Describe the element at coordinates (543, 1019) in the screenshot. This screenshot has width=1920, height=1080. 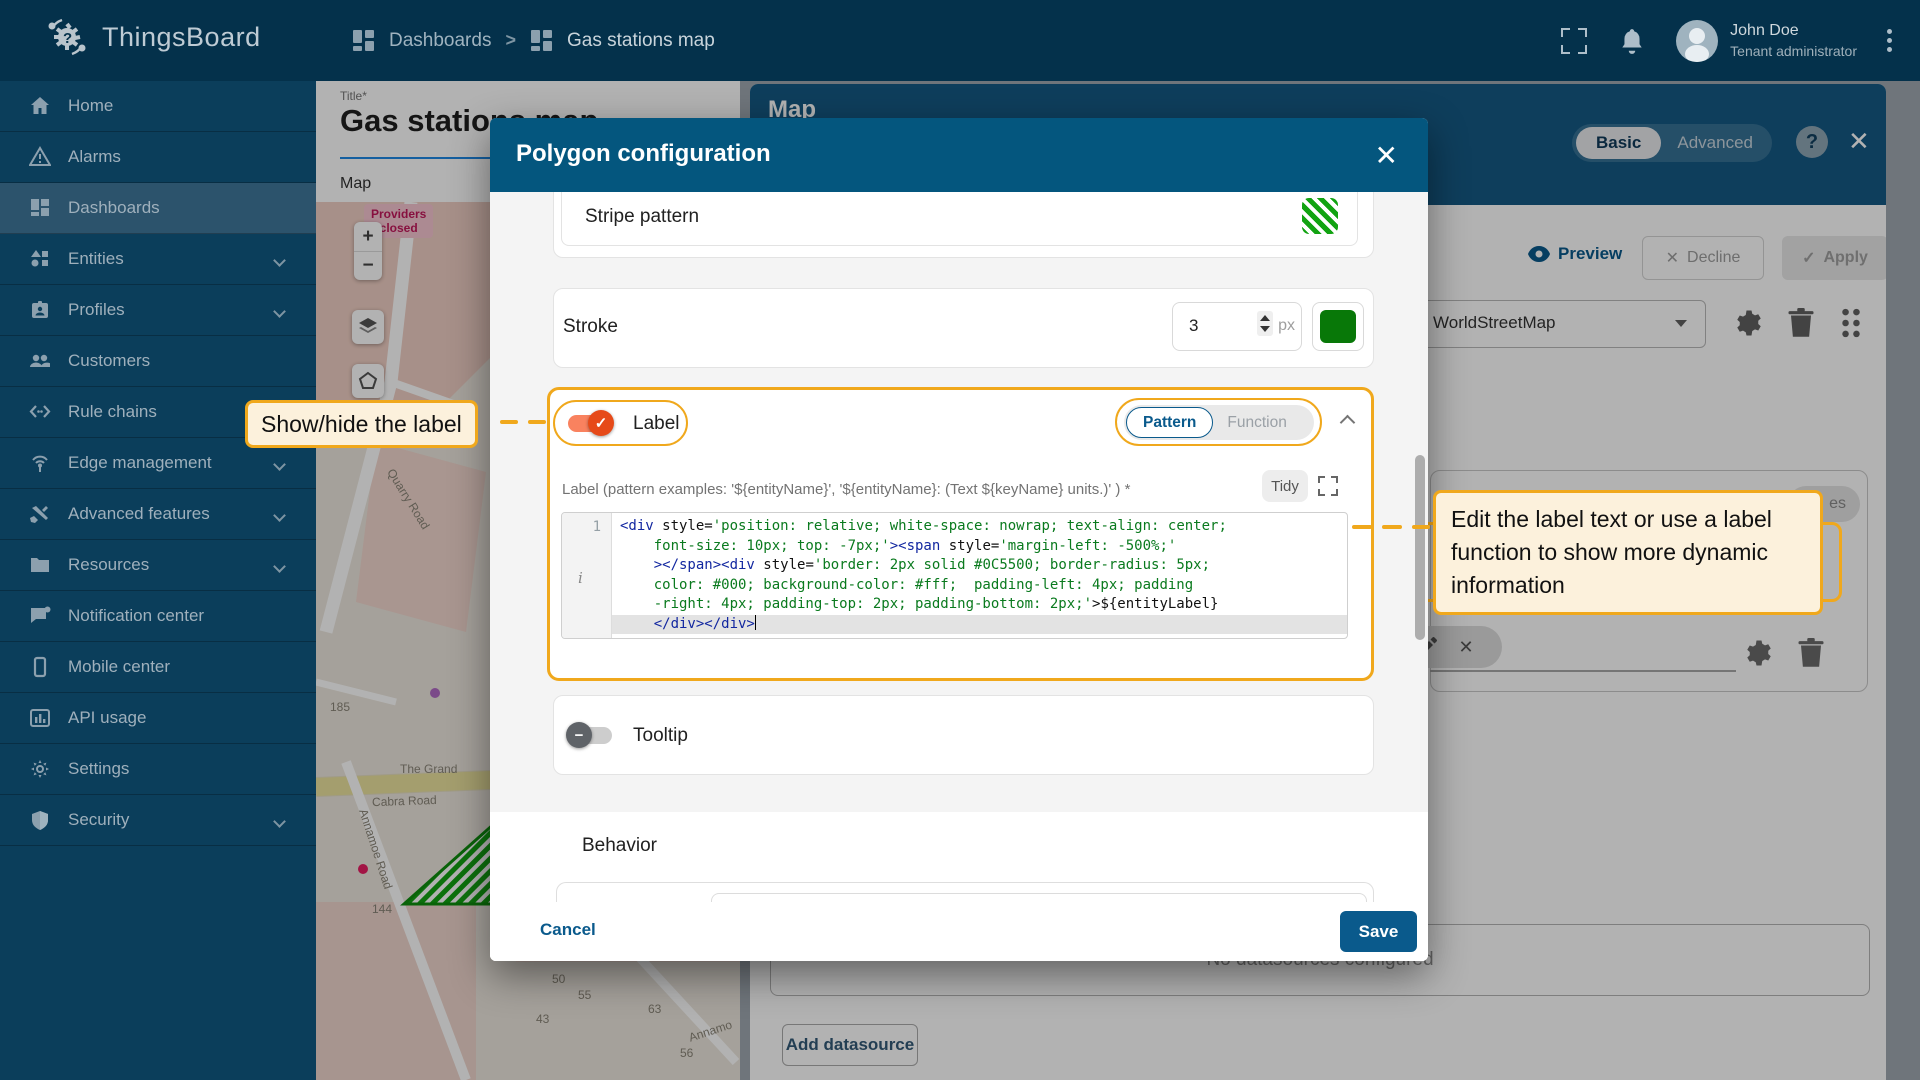
I see `map-road-label: 43` at that location.